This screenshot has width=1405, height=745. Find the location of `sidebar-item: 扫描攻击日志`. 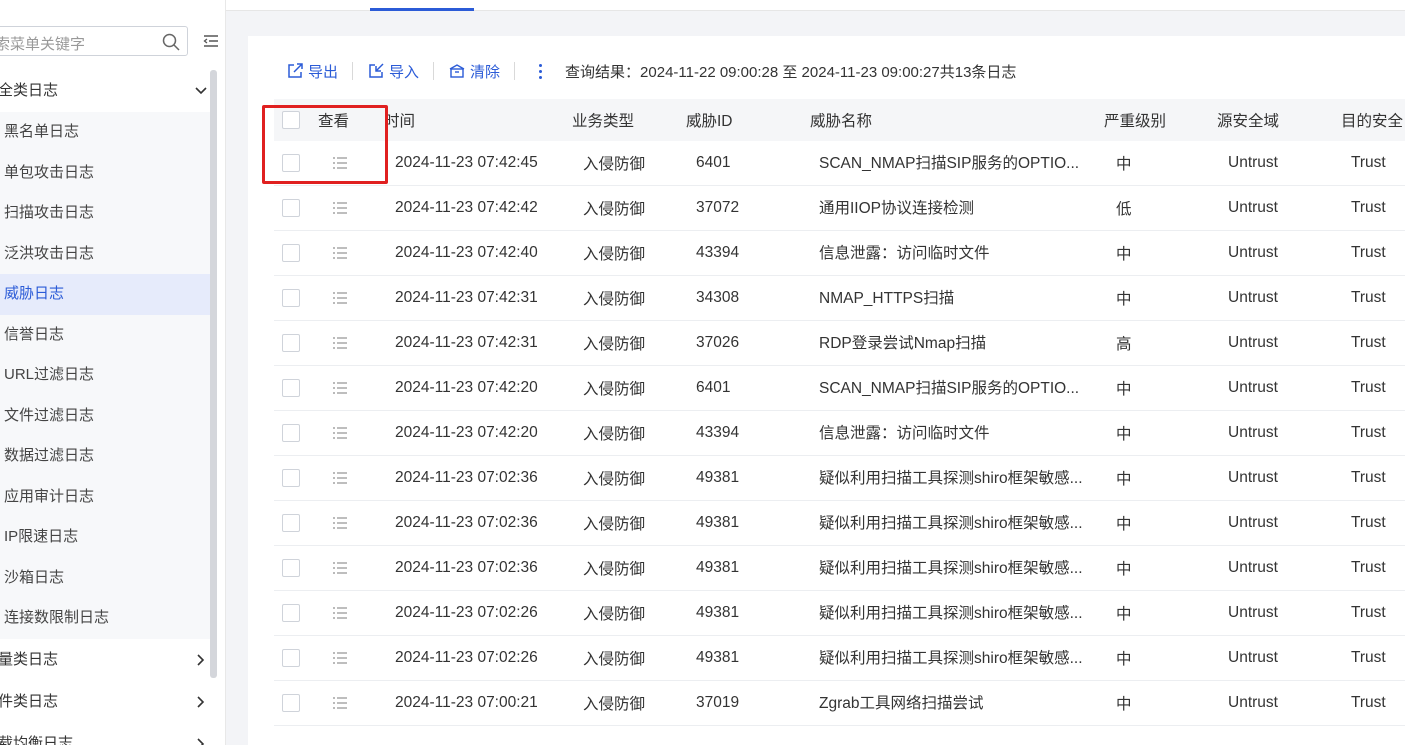

sidebar-item: 扫描攻击日志 is located at coordinates (106, 213).